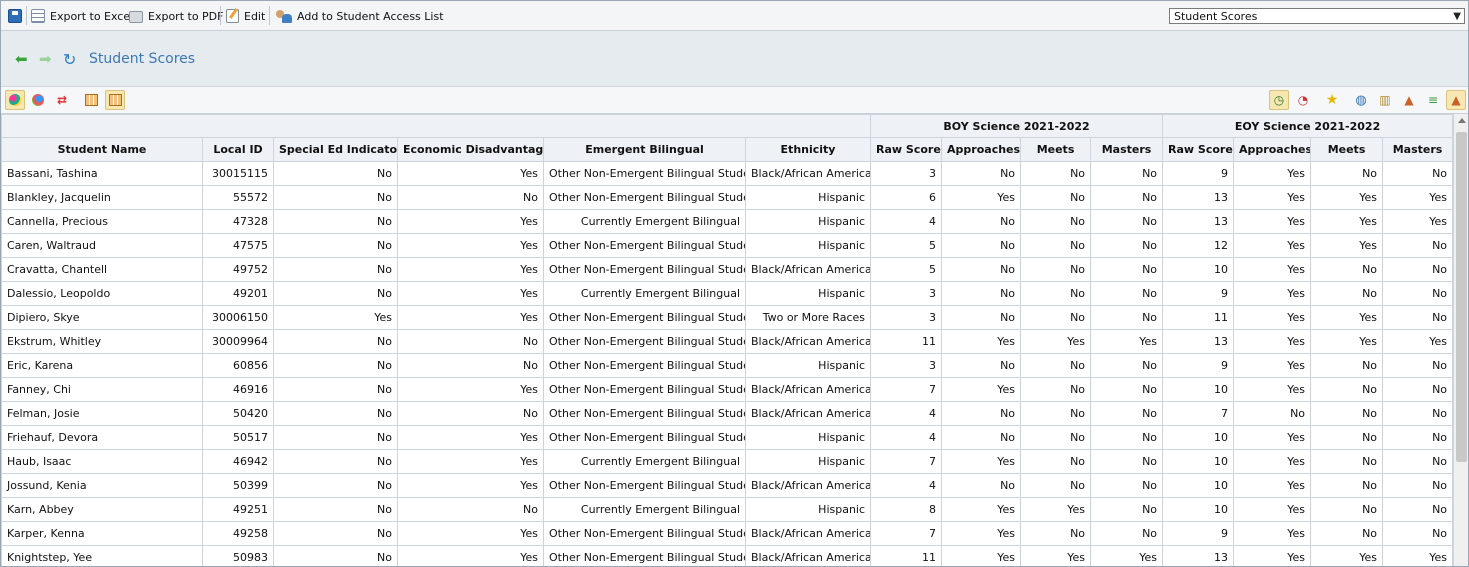 The height and width of the screenshot is (567, 1469). Describe the element at coordinates (906, 413) in the screenshot. I see `cell-boy-raw-score: 4` at that location.